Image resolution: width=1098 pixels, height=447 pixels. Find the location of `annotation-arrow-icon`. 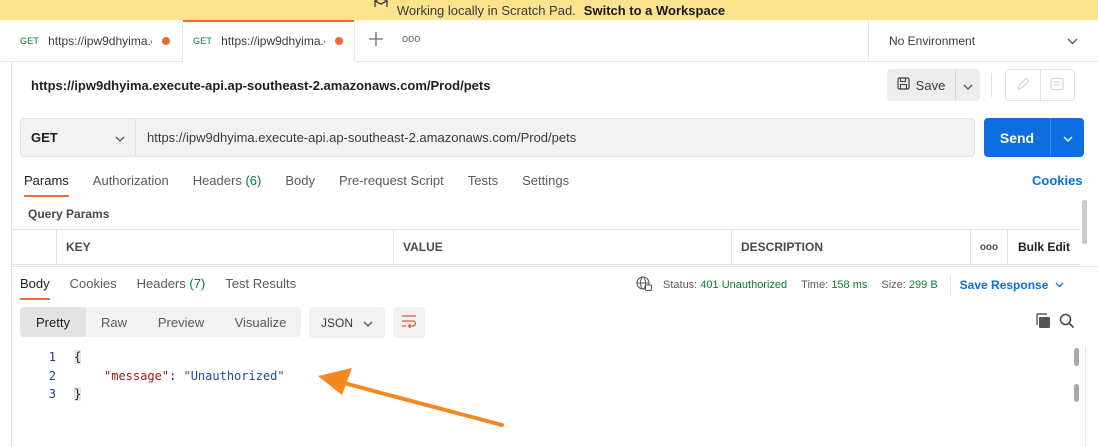

annotation-arrow-icon is located at coordinates (411, 397).